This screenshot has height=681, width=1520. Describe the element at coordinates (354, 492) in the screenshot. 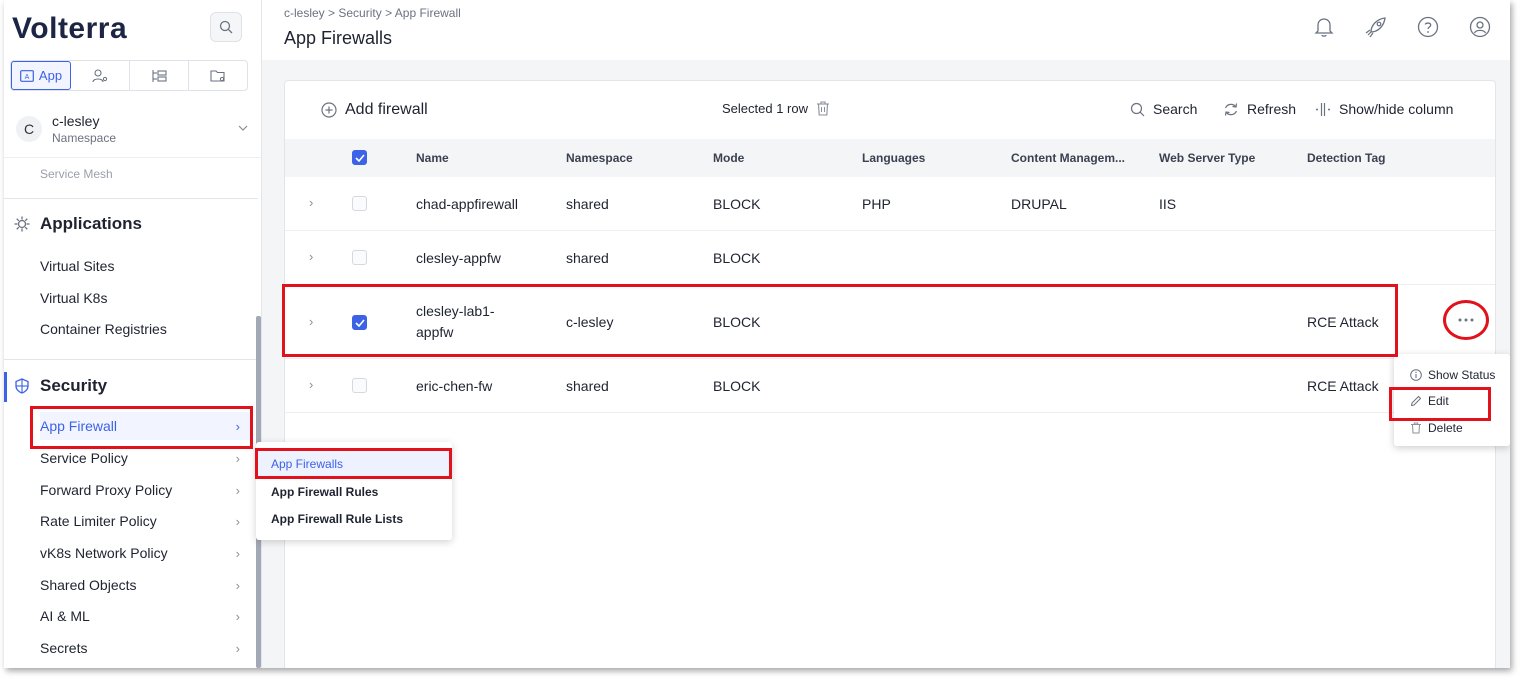

I see `submenu-item-app-firewall-rules: App Firewall Rules` at that location.